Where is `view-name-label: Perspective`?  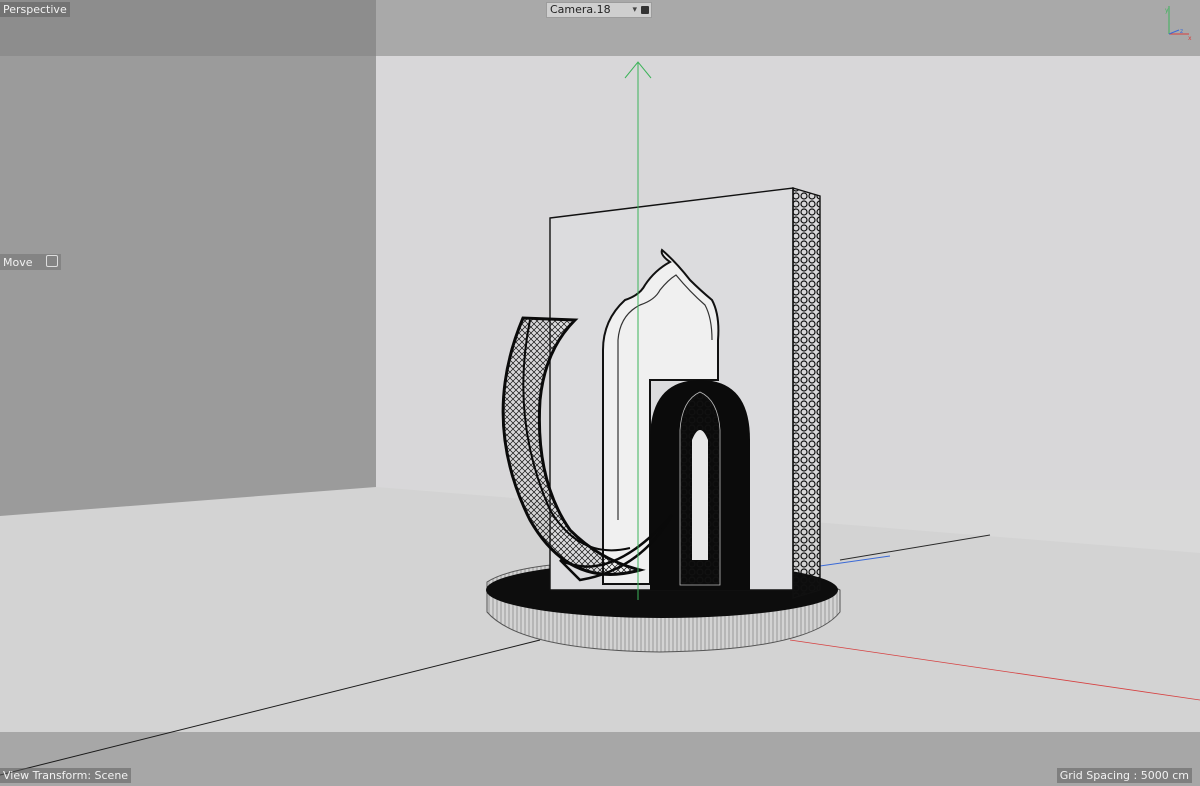
view-name-label: Perspective is located at coordinates (35, 9).